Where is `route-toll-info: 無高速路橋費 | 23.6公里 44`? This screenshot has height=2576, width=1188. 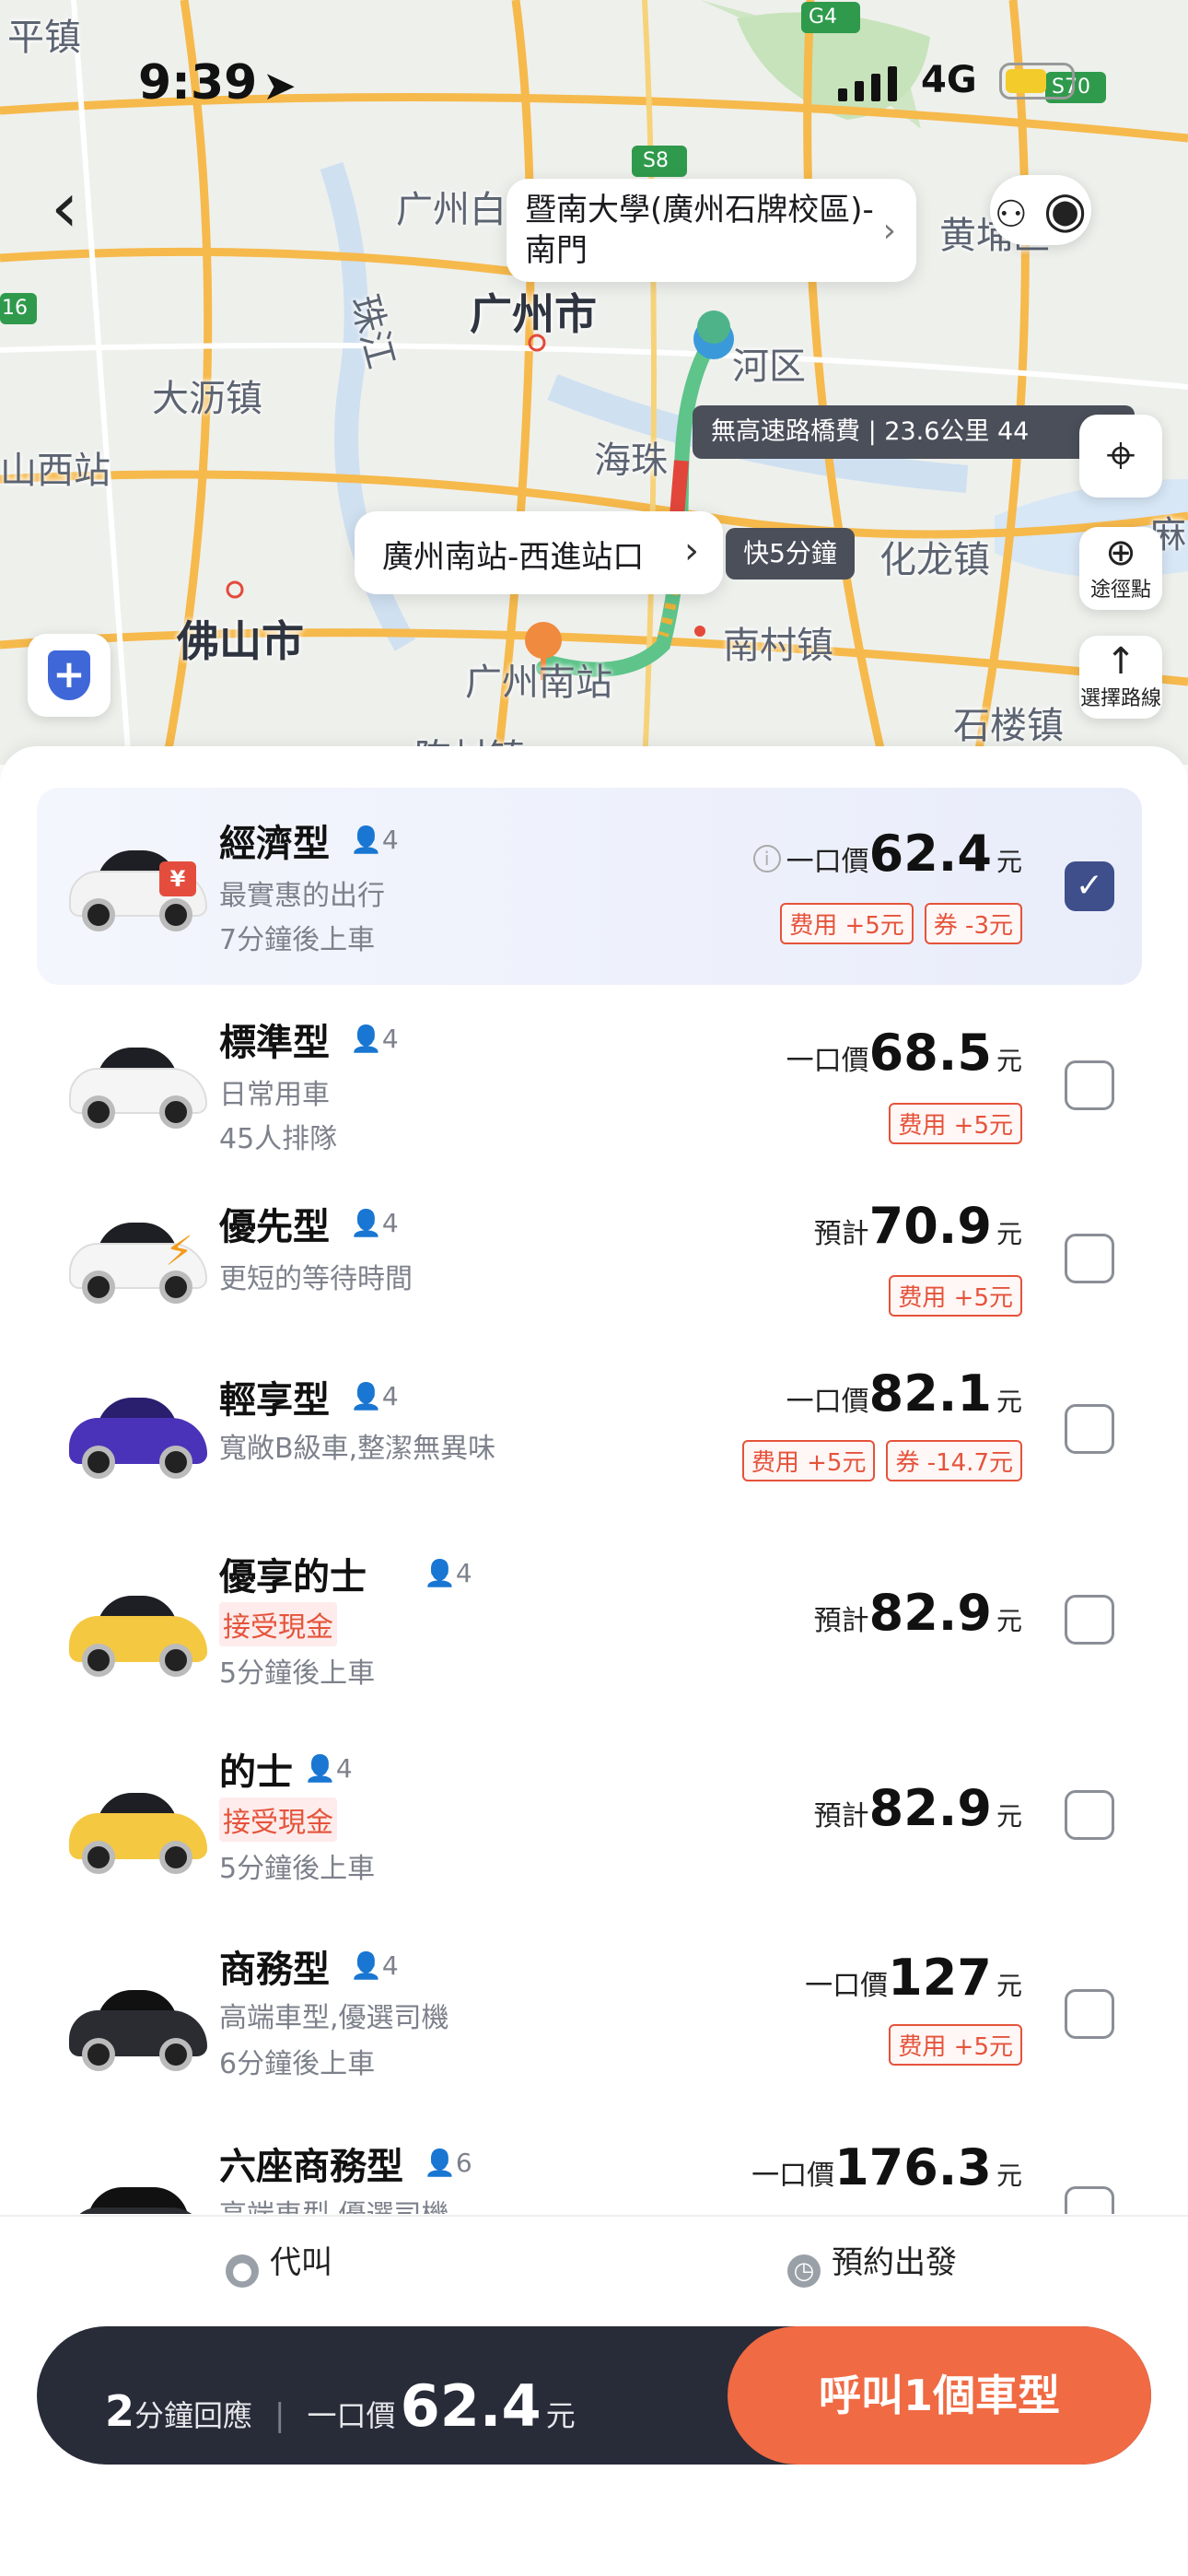
route-toll-info: 無高速路橋費 | 23.6公里 44 is located at coordinates (914, 432).